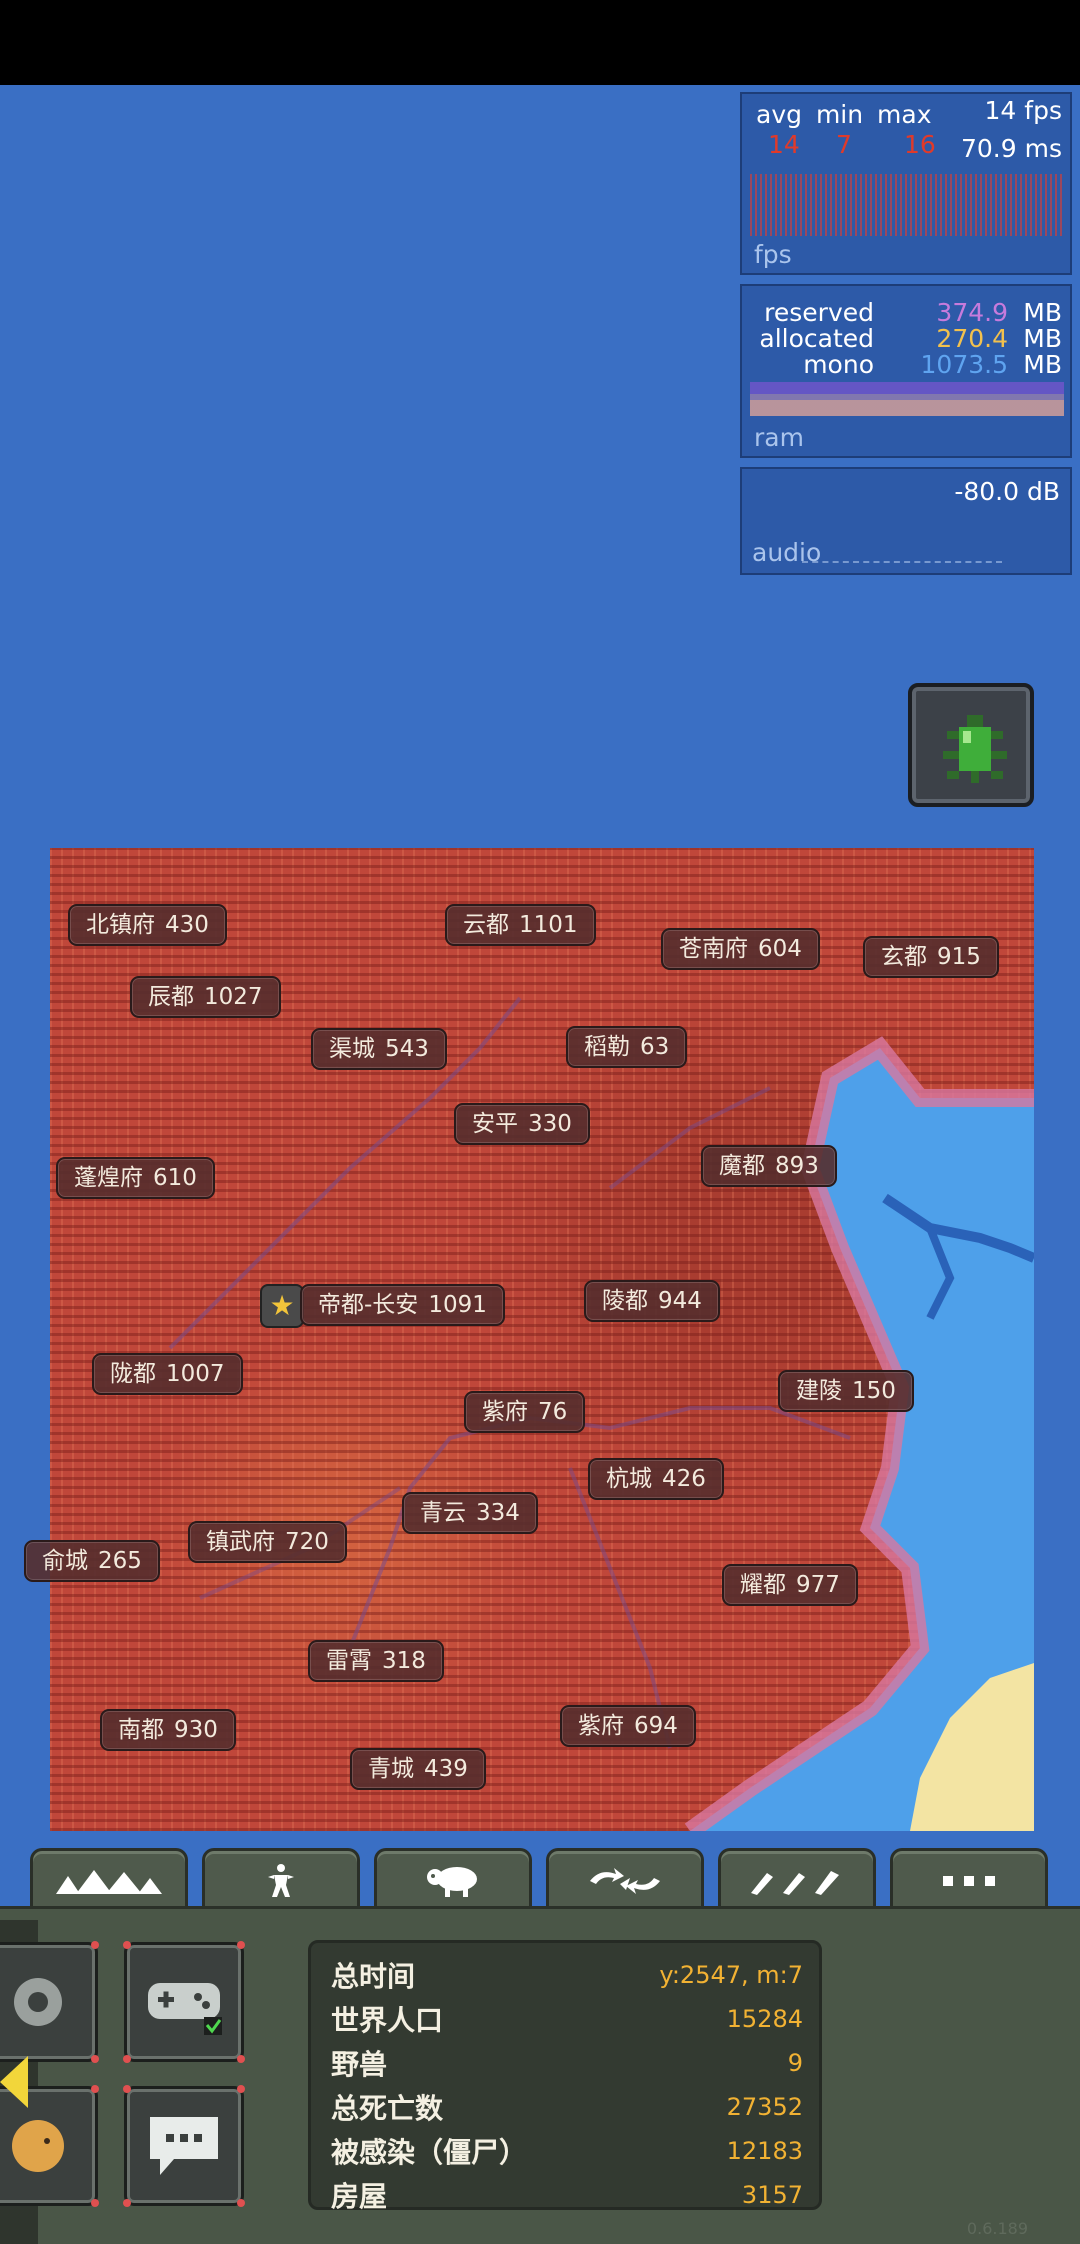 The height and width of the screenshot is (2244, 1080). Describe the element at coordinates (520, 925) in the screenshot. I see `city-label: 云都 1101` at that location.